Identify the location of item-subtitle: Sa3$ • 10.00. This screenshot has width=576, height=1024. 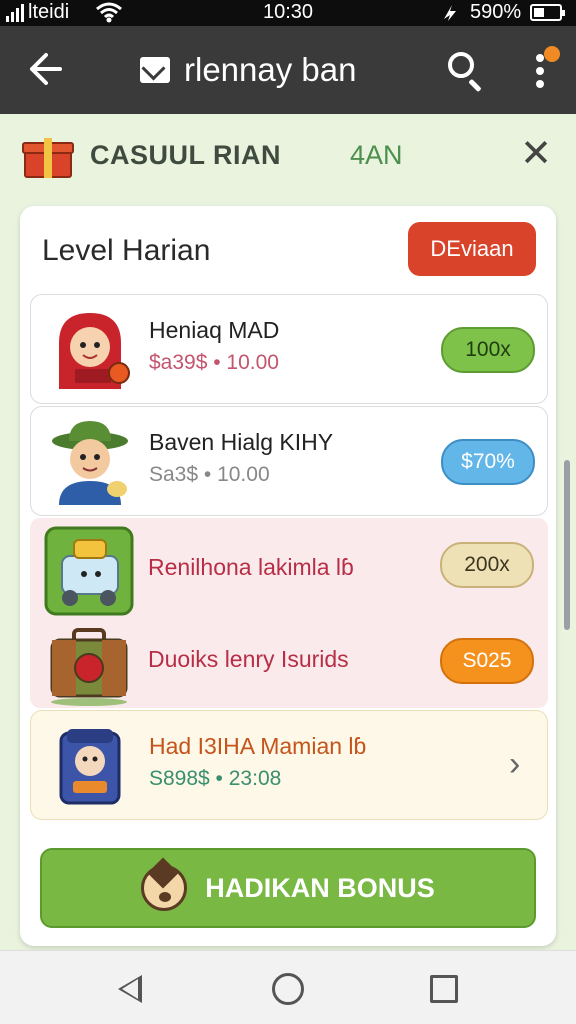
(209, 474).